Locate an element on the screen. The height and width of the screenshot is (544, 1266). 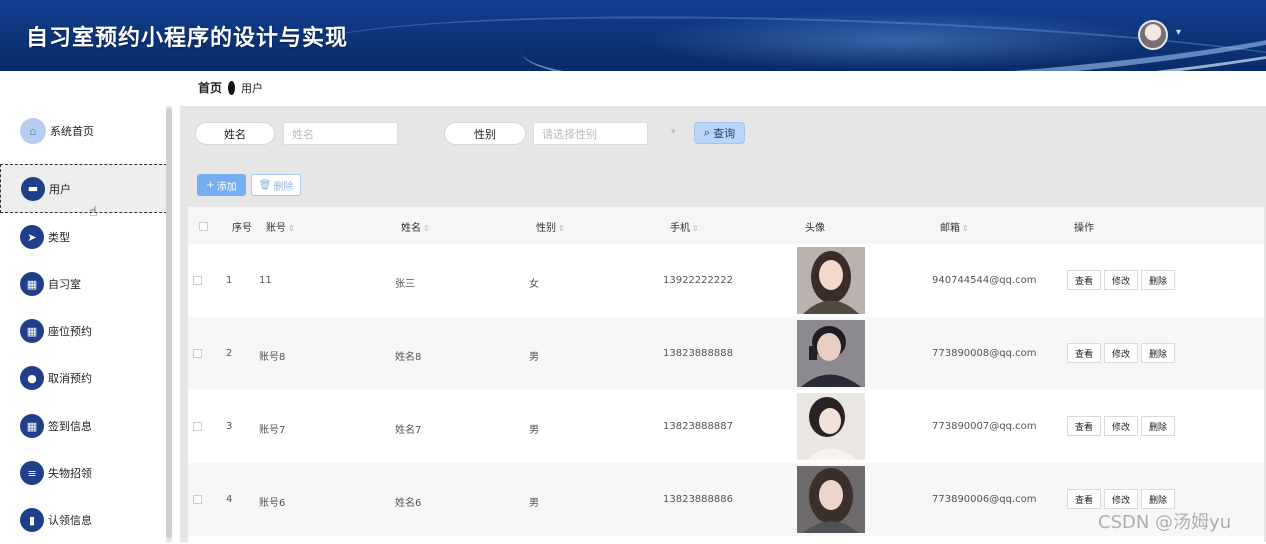
breadcrumb-home: 首页 is located at coordinates (210, 87).